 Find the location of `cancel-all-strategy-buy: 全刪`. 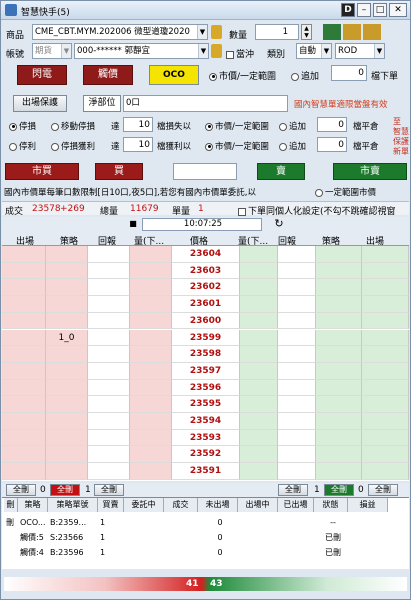

cancel-all-strategy-buy: 全刪 is located at coordinates (65, 490).